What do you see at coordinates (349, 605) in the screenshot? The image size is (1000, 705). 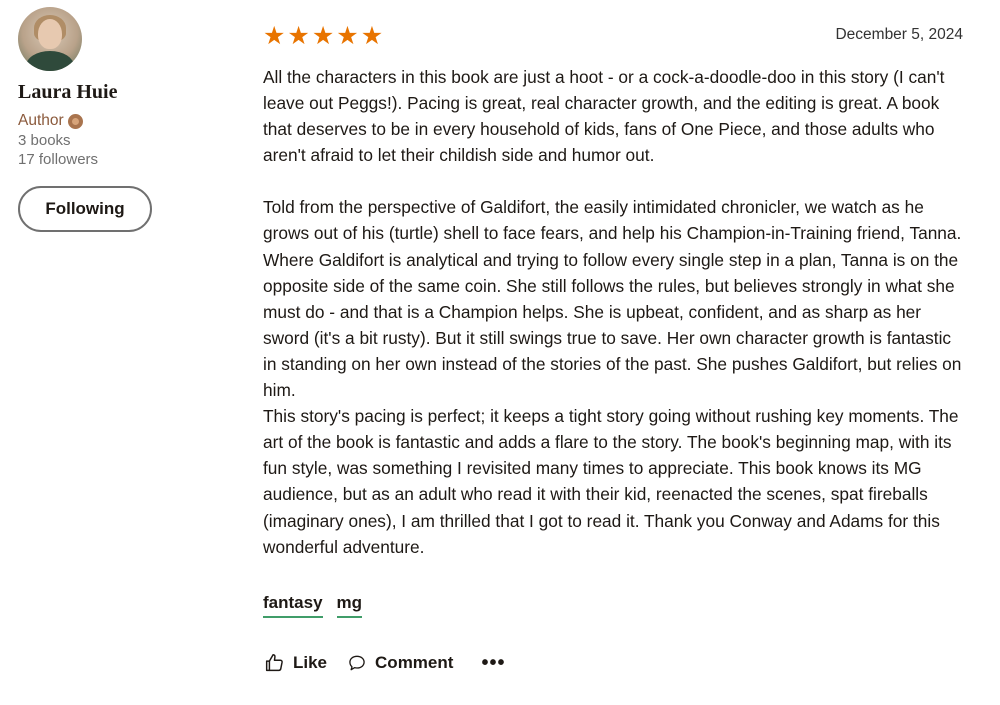 I see `tag-mg: mg` at bounding box center [349, 605].